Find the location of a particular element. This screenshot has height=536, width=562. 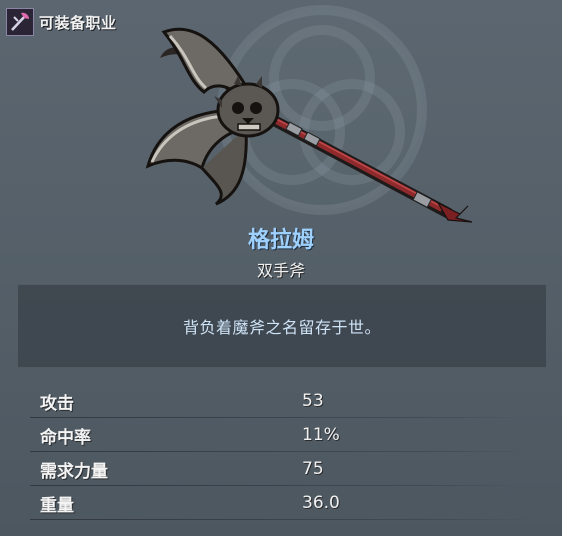

stat-row-required-strength: 需求力量 75 is located at coordinates (280, 469).